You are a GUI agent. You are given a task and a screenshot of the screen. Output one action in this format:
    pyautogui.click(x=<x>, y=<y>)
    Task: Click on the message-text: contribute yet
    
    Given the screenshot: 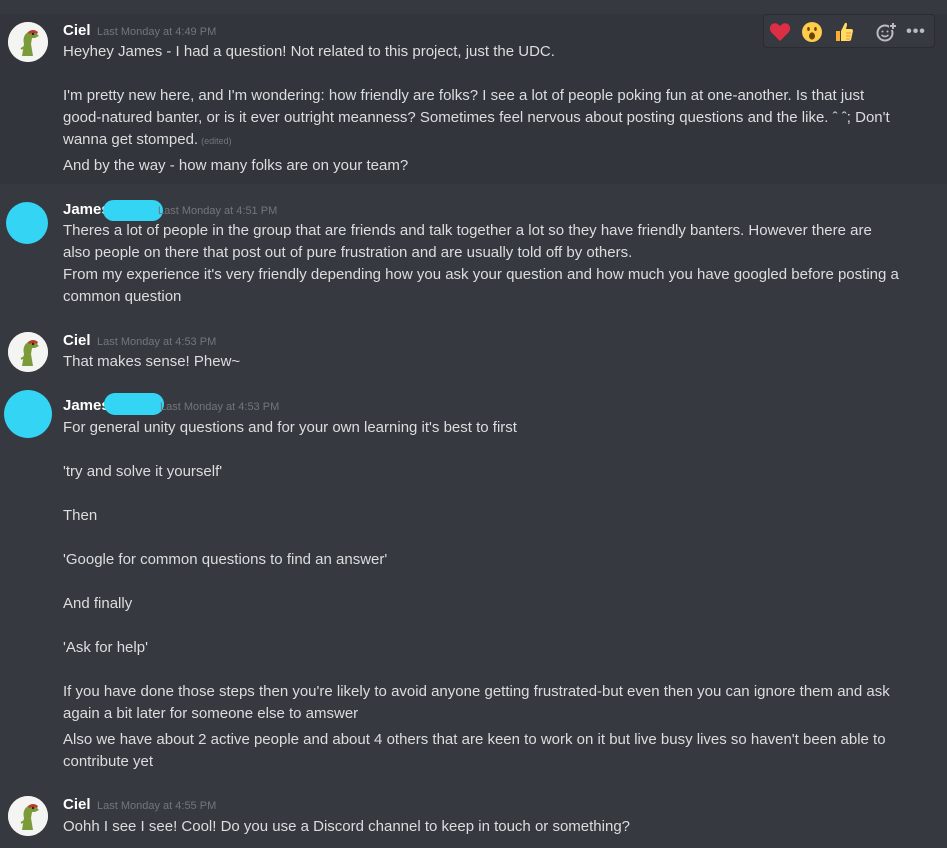 What is the action you would take?
    pyautogui.click(x=108, y=761)
    